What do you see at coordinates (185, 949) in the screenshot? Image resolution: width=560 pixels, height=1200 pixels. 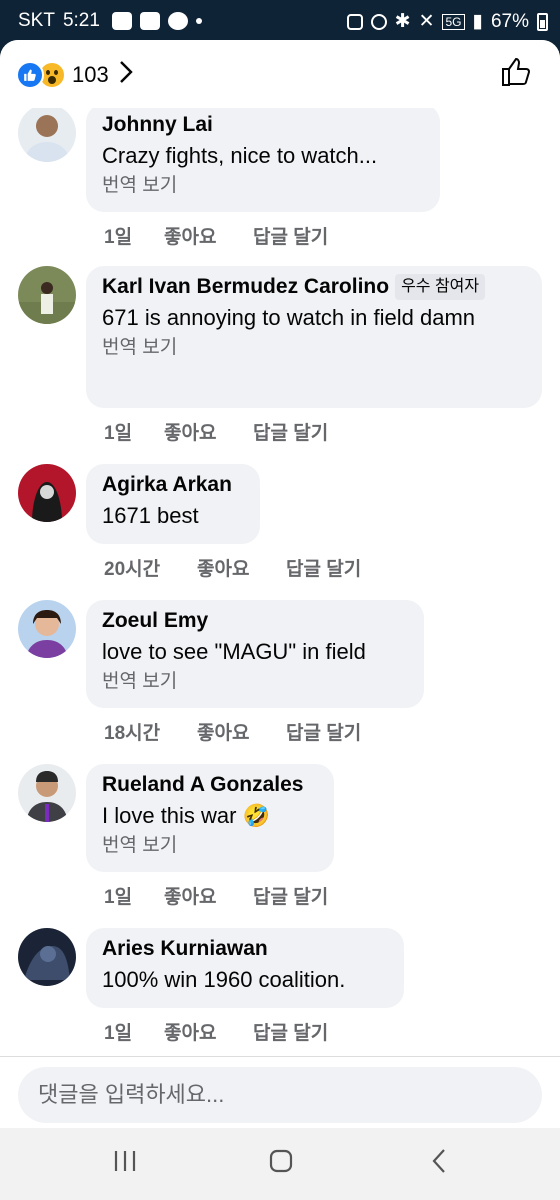 I see `author-name: Aries Kurniawan` at bounding box center [185, 949].